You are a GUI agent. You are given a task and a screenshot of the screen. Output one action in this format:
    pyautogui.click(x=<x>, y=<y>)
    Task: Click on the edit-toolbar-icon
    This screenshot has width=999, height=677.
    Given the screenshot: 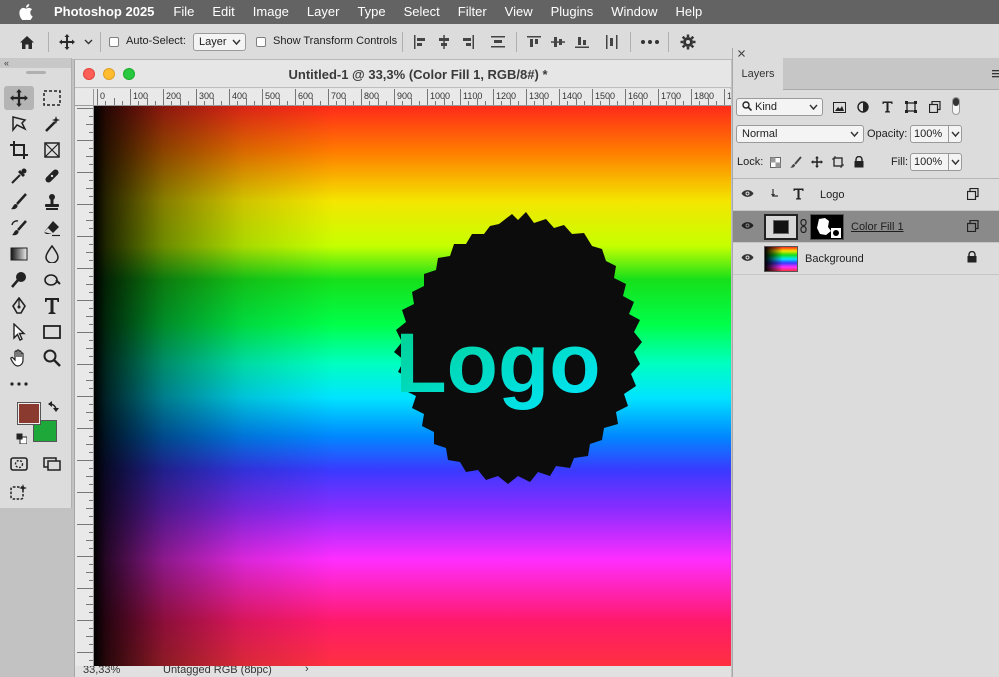 What is the action you would take?
    pyautogui.click(x=19, y=384)
    